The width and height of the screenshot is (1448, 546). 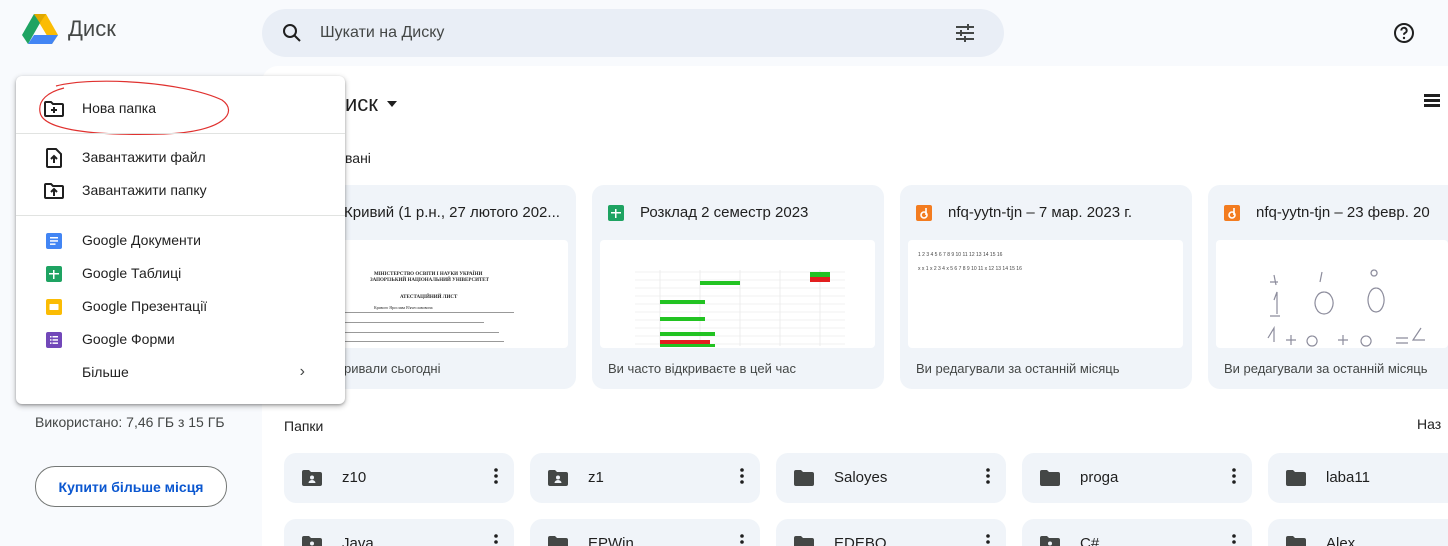 I want to click on menu-item-upload-file: Завантажити файл, so click(x=180, y=157).